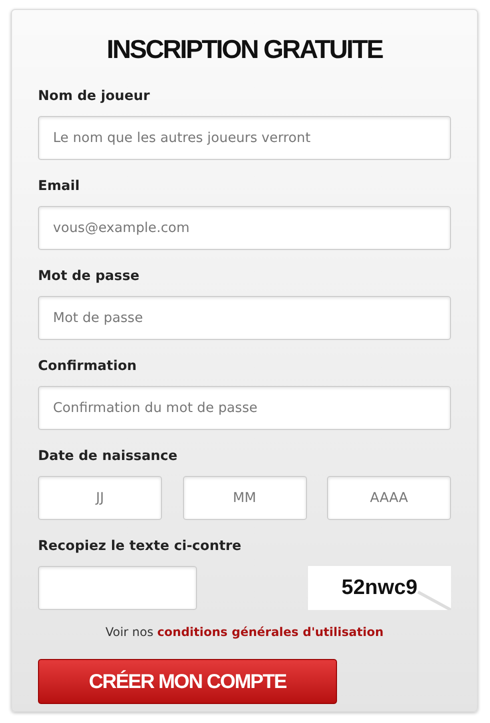 Image resolution: width=490 pixels, height=723 pixels. What do you see at coordinates (244, 138) in the screenshot?
I see `input-field: Le nom que les autres joueurs verront` at bounding box center [244, 138].